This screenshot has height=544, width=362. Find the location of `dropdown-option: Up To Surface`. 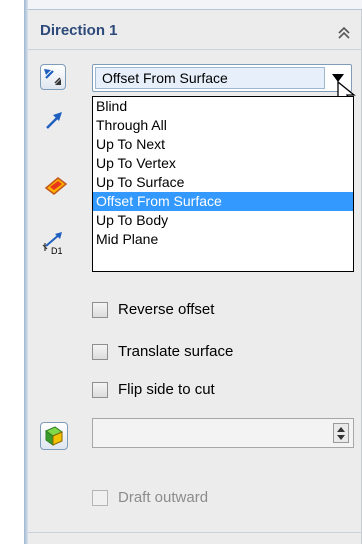

dropdown-option: Up To Surface is located at coordinates (223, 182).